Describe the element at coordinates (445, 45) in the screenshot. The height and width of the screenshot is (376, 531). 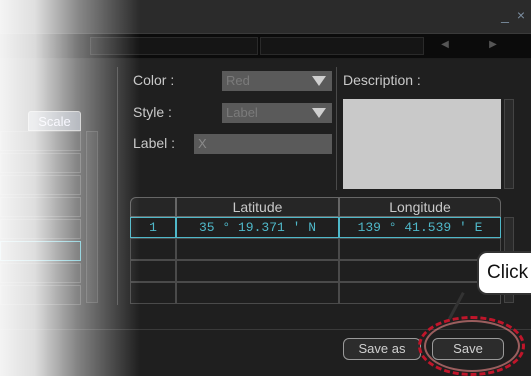
I see `prev-arrow-icon: ◀` at that location.